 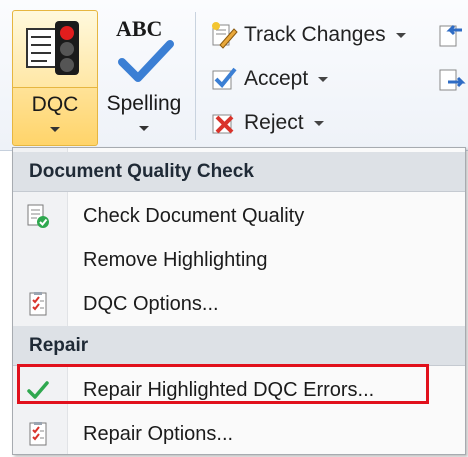 I want to click on spelling-button: ABC Spelling, so click(x=144, y=77).